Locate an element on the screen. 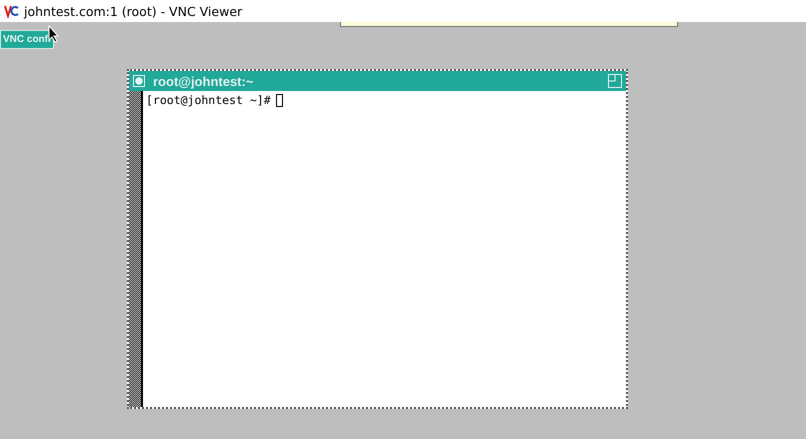  maximize-icon is located at coordinates (615, 81).